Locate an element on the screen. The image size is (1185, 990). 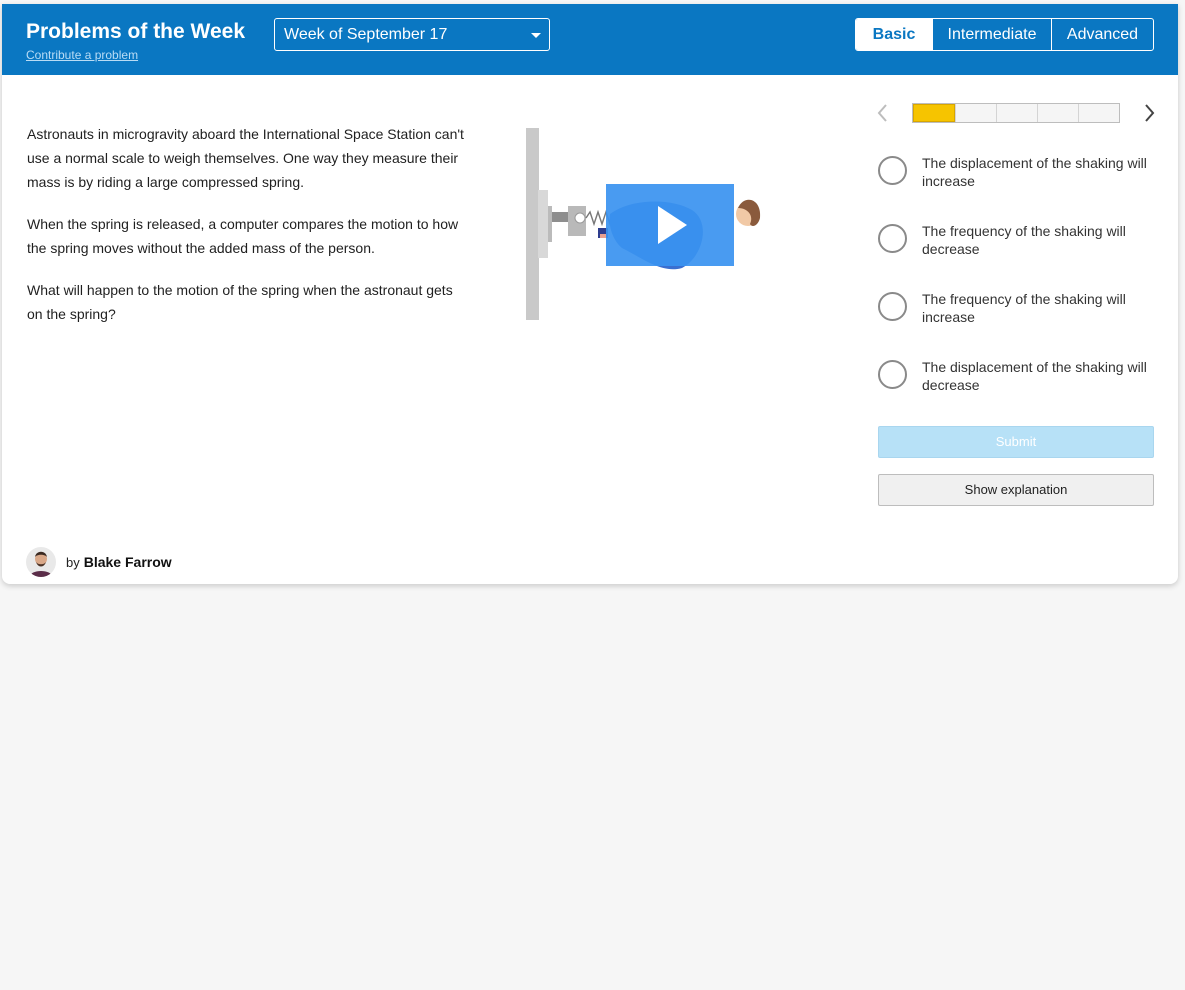
chevron-left-icon is located at coordinates (883, 113).